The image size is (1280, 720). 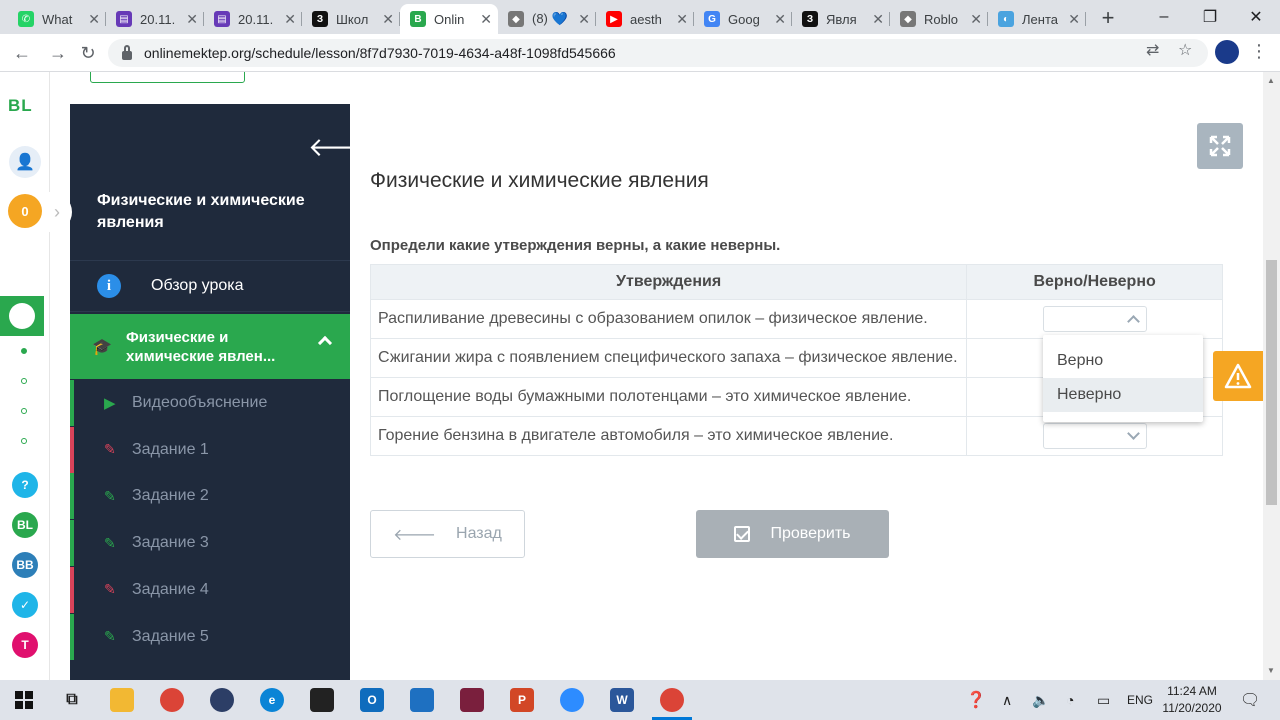 I want to click on minimize-button: –, so click(x=1164, y=17).